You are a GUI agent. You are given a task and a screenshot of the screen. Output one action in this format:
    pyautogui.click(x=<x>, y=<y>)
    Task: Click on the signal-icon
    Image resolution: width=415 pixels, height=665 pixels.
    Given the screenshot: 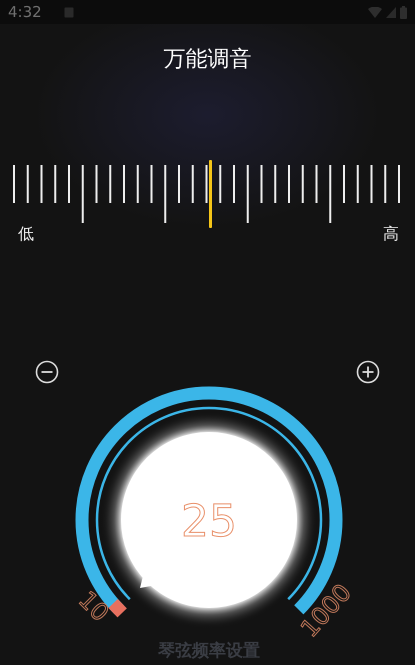 What is the action you would take?
    pyautogui.click(x=391, y=12)
    